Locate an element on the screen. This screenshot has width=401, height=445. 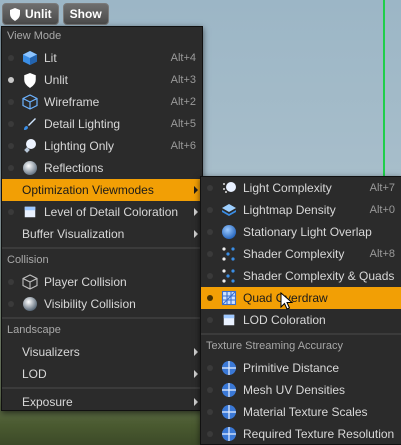
menu-item-label: Light Complexity is located at coordinates (287, 188).